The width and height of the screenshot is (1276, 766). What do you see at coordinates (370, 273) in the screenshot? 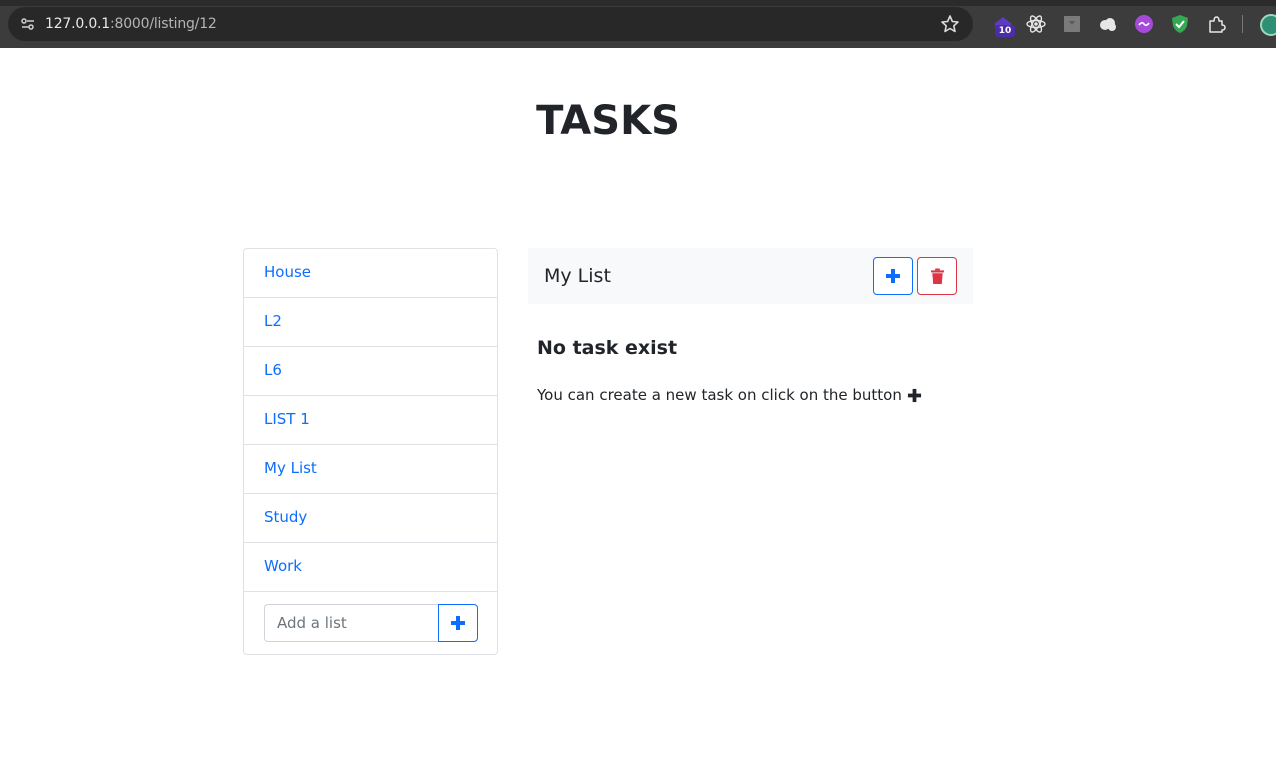
I see `list-item-house: House` at bounding box center [370, 273].